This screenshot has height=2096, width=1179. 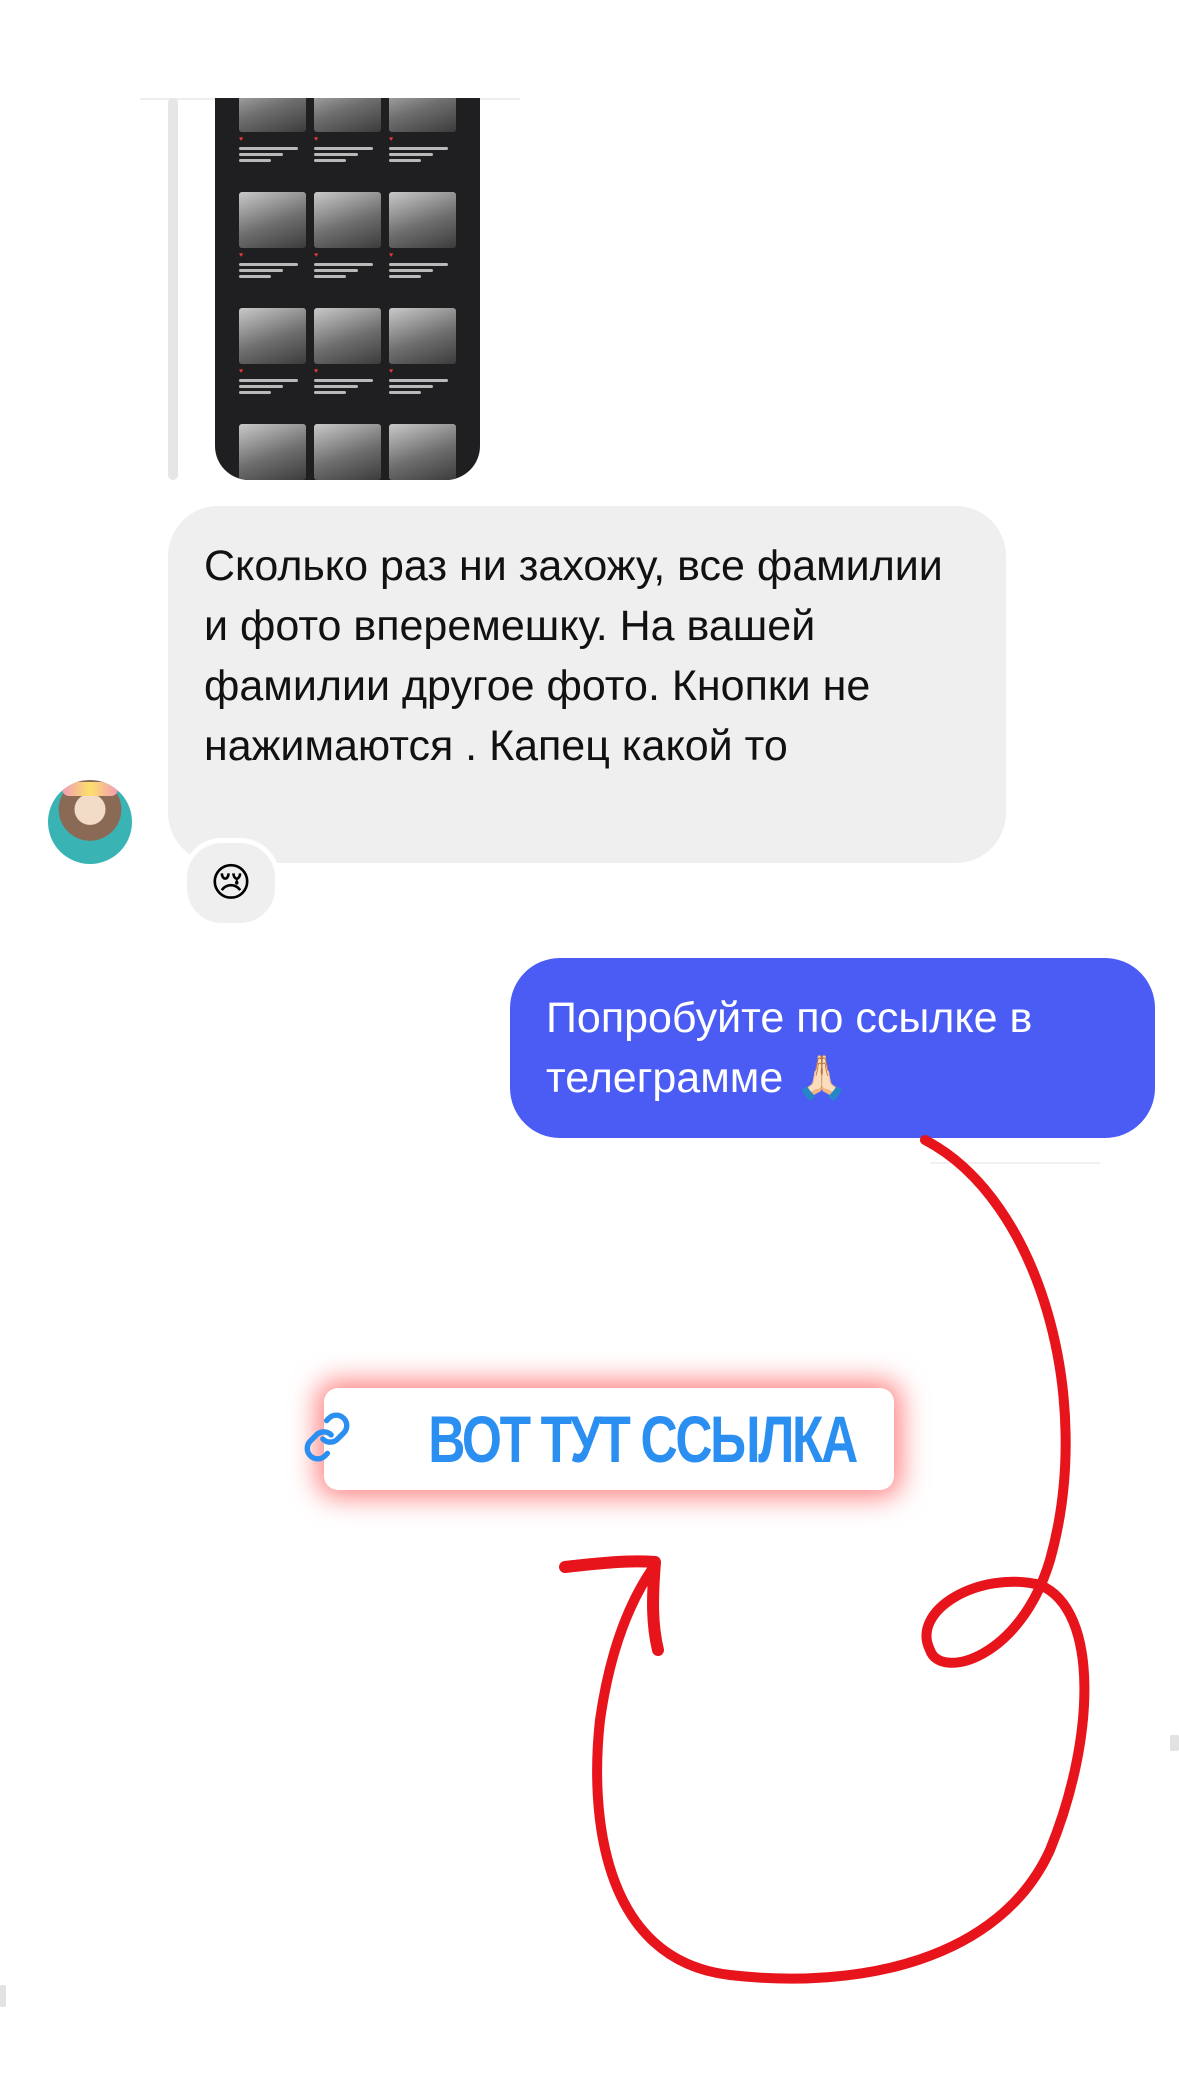 I want to click on outgoing-message-text: Попробуйте по ссылке в телеграмме 🙏🏻, so click(x=789, y=1048).